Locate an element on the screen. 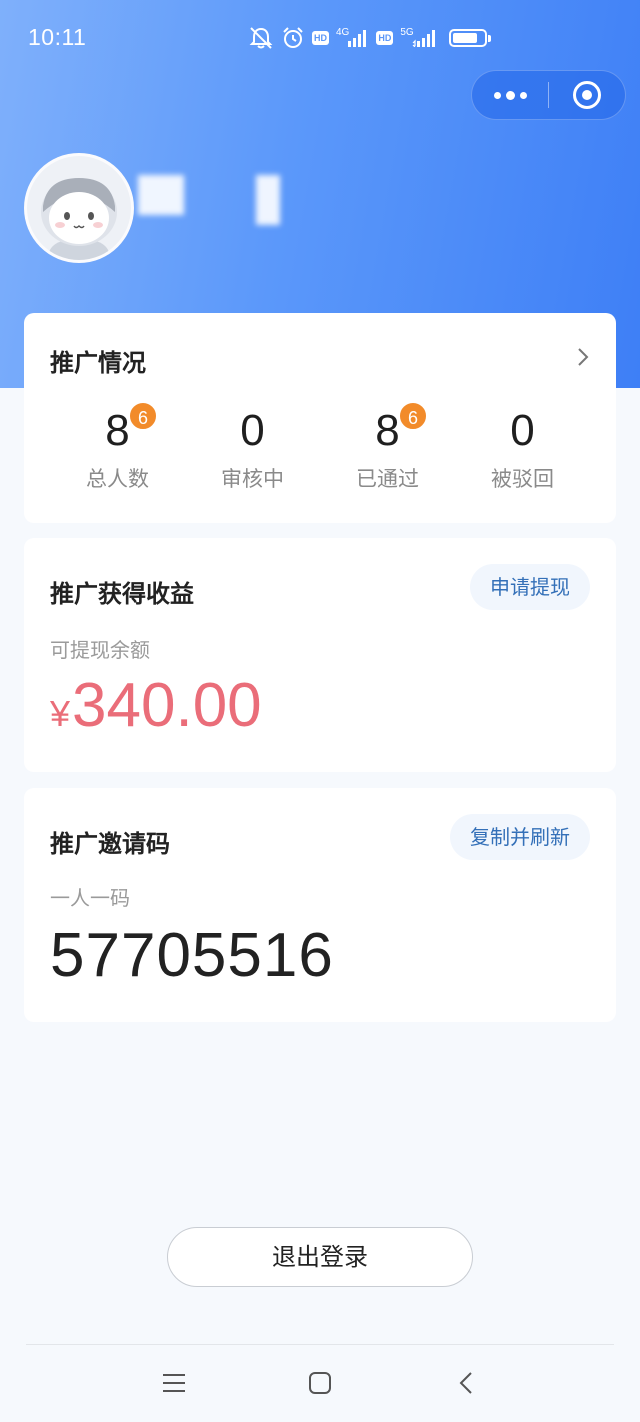 The width and height of the screenshot is (640, 1422). balance-amount: ¥ 340.00 is located at coordinates (156, 705).